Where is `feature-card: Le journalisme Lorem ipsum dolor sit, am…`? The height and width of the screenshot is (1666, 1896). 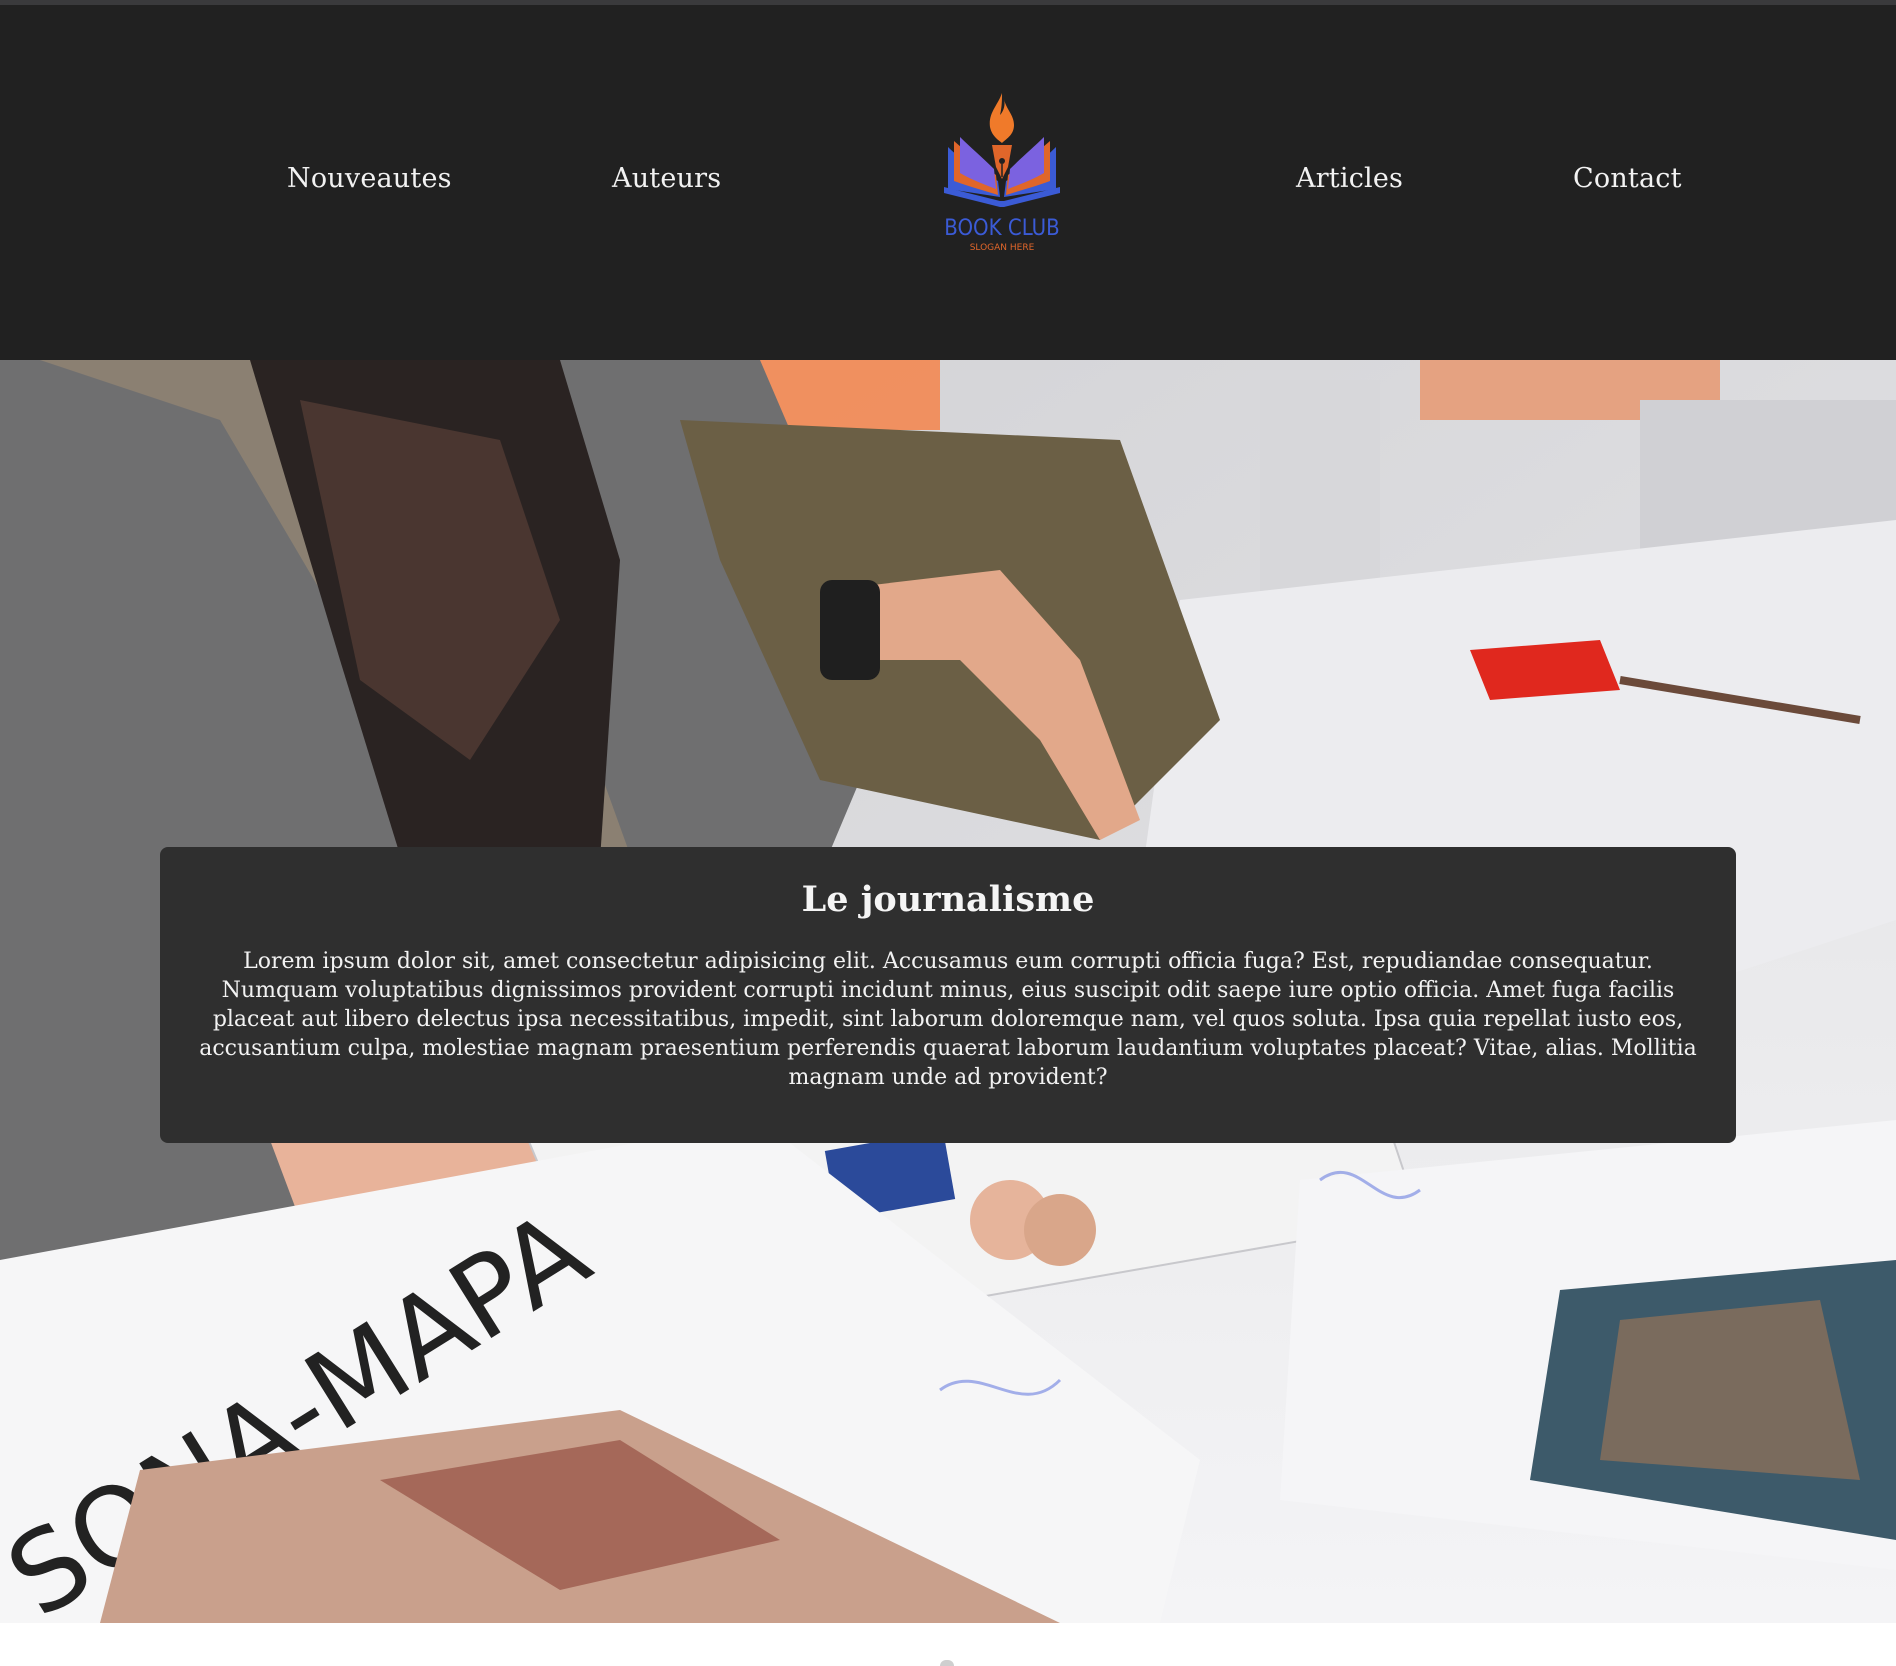
feature-card: Le journalisme Lorem ipsum dolor sit, am… is located at coordinates (948, 995).